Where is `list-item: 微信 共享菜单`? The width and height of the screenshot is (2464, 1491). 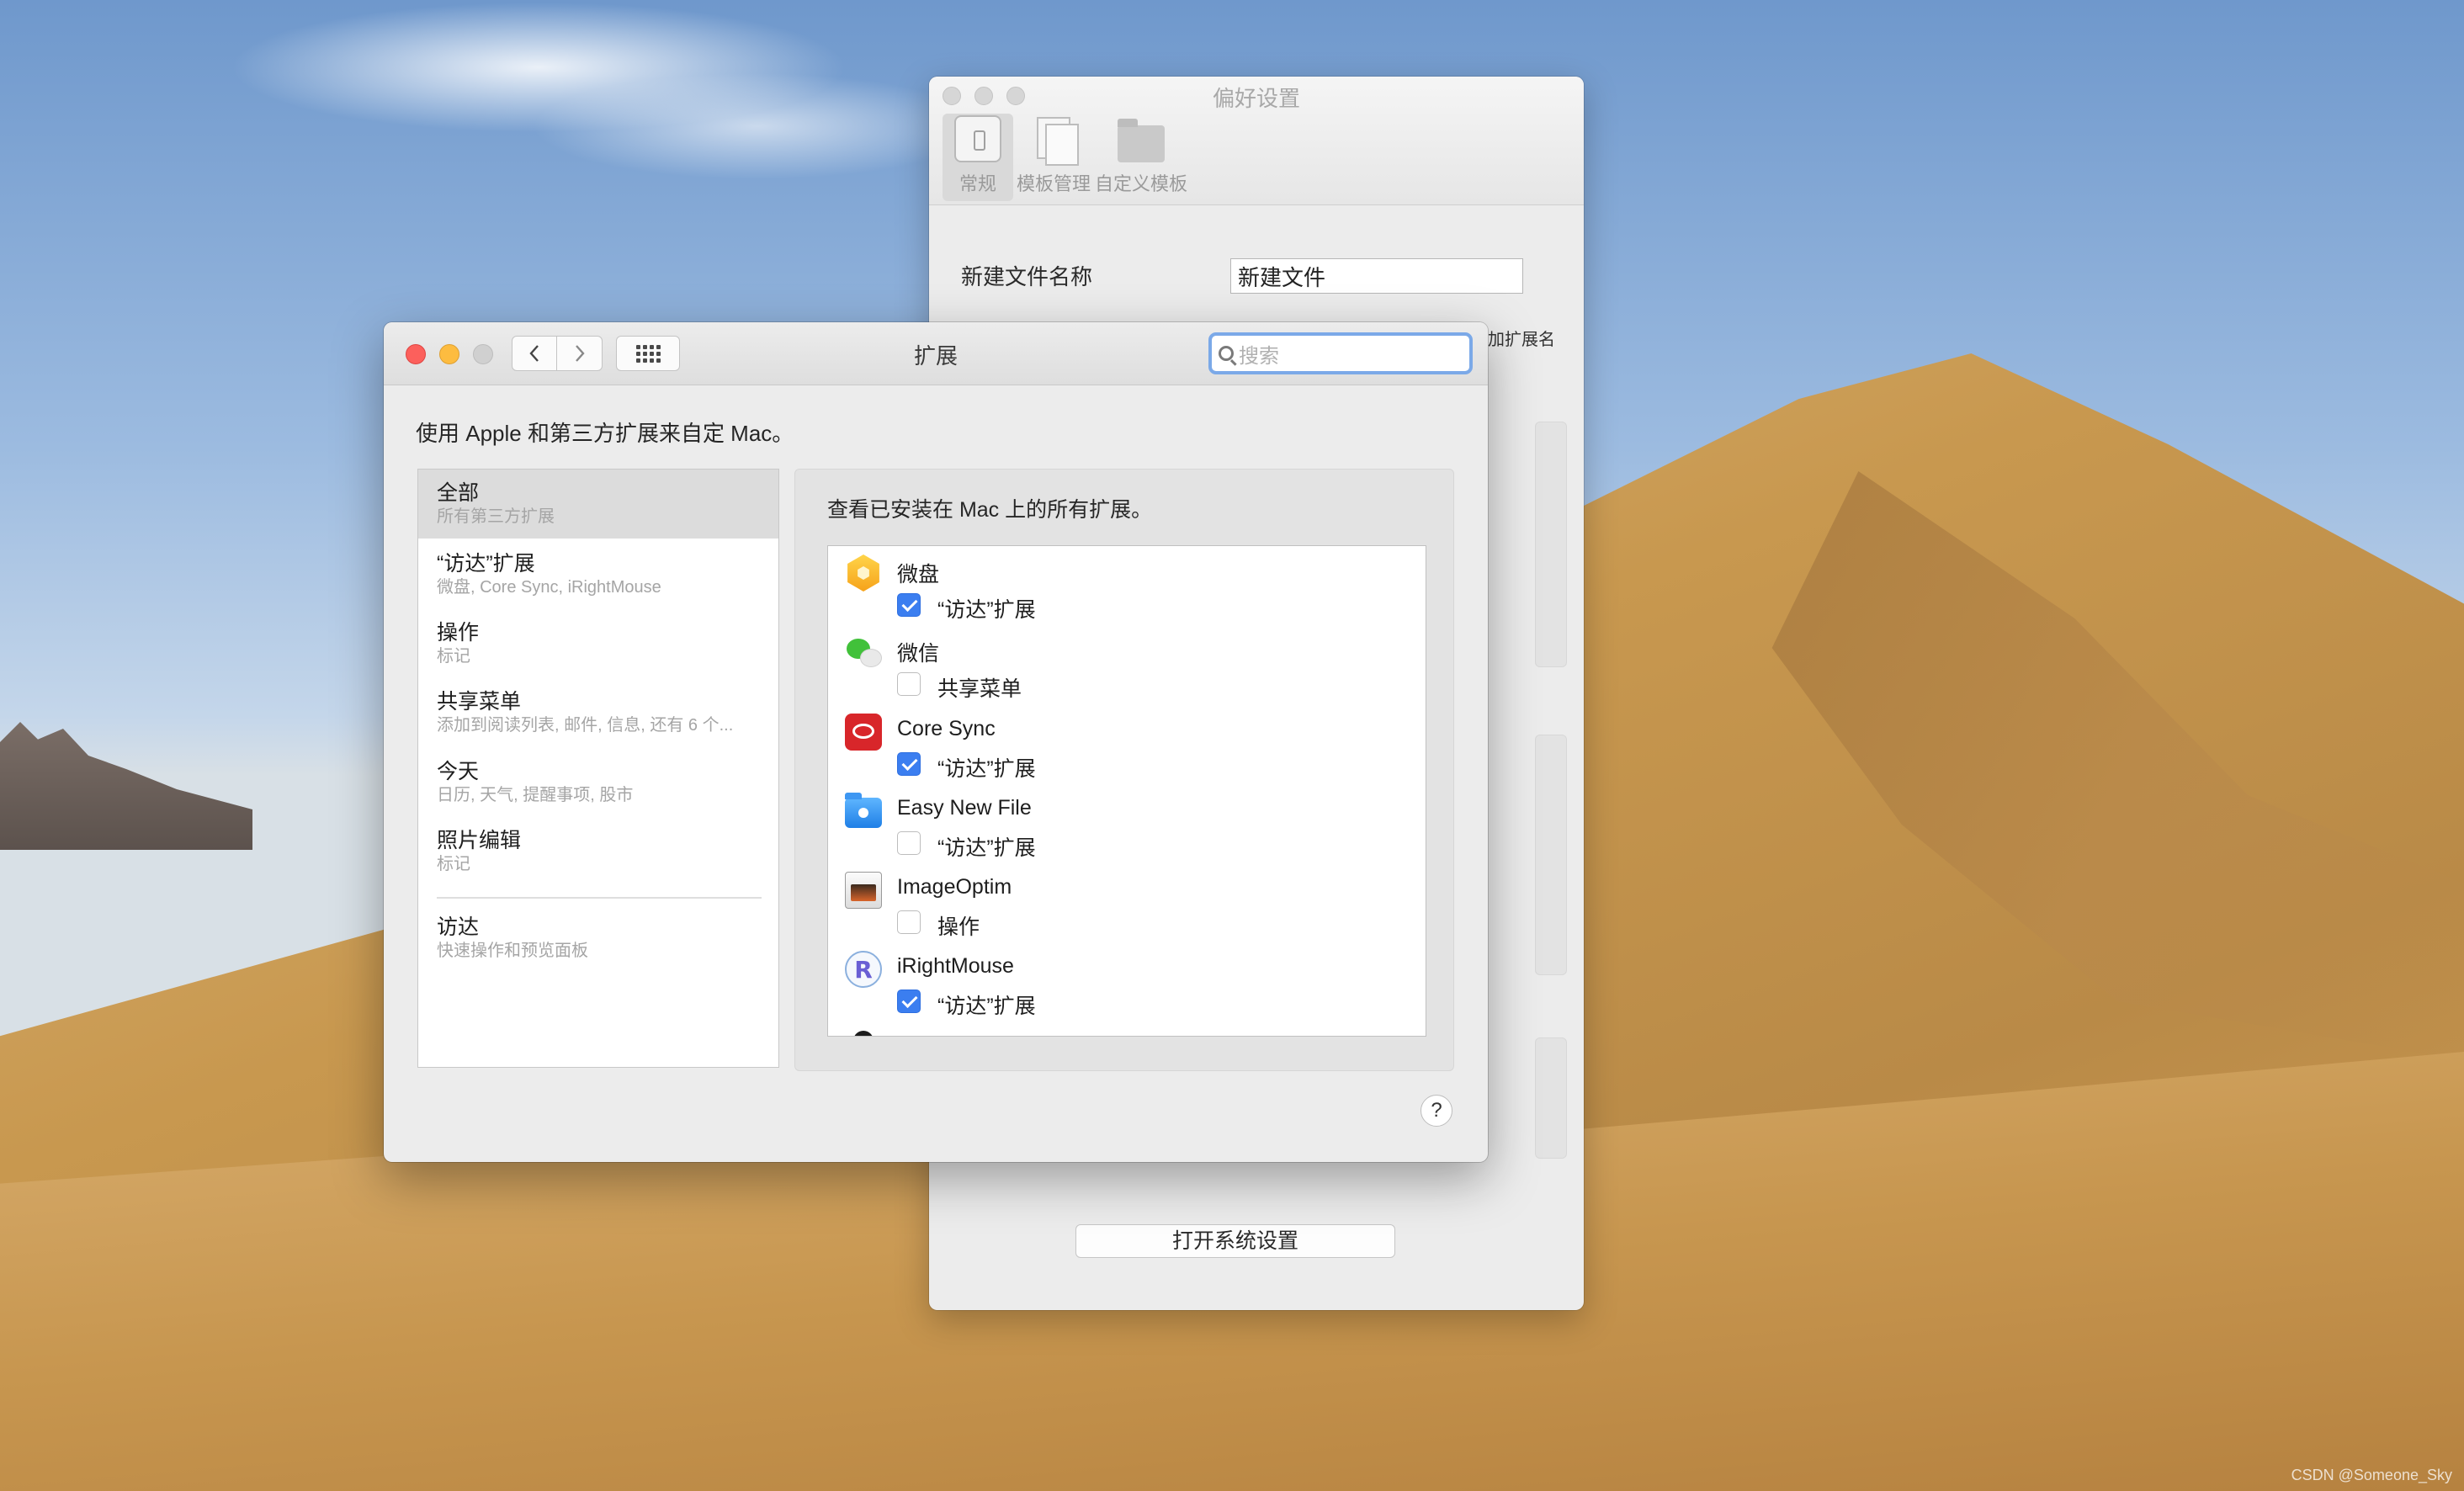
list-item: 微信 共享菜单 is located at coordinates (1127, 664).